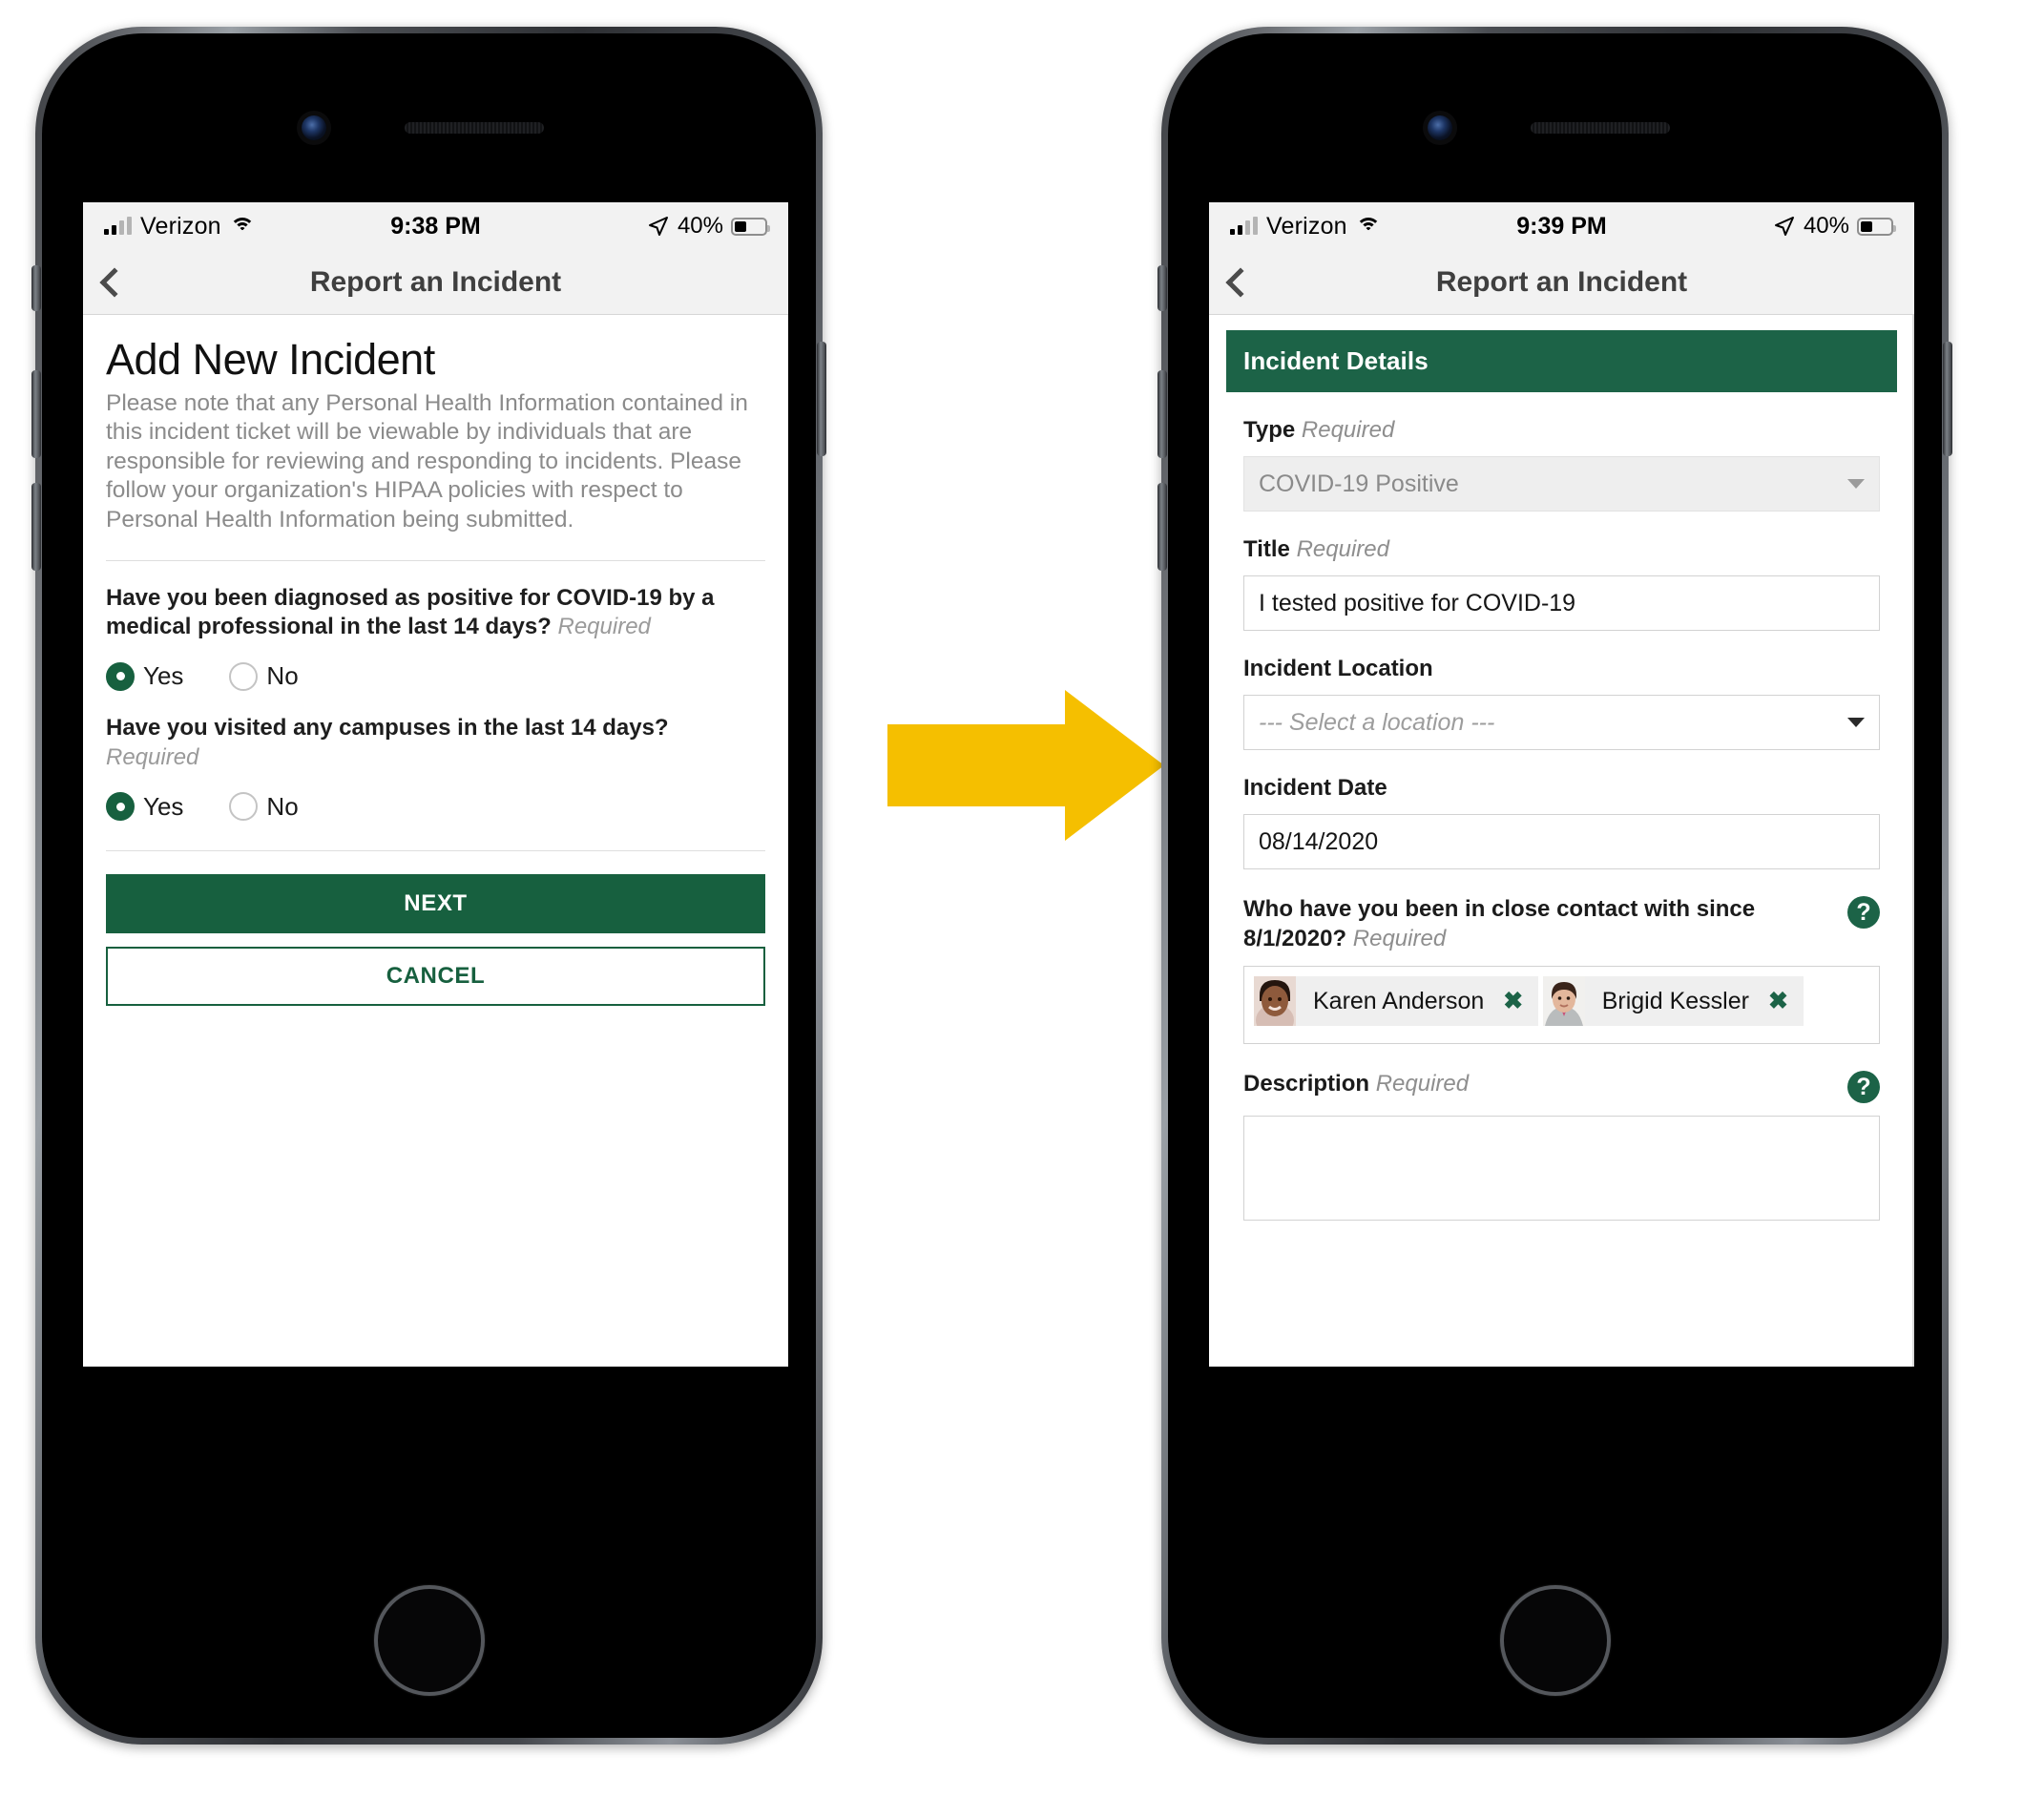  What do you see at coordinates (1561, 282) in the screenshot?
I see `nav-bar-right: Report an Incident` at bounding box center [1561, 282].